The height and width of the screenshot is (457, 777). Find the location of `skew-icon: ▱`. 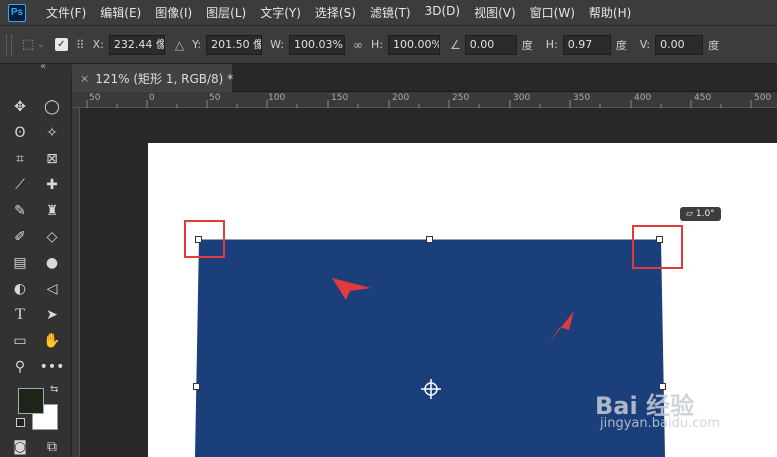

skew-icon: ▱ is located at coordinates (689, 214).